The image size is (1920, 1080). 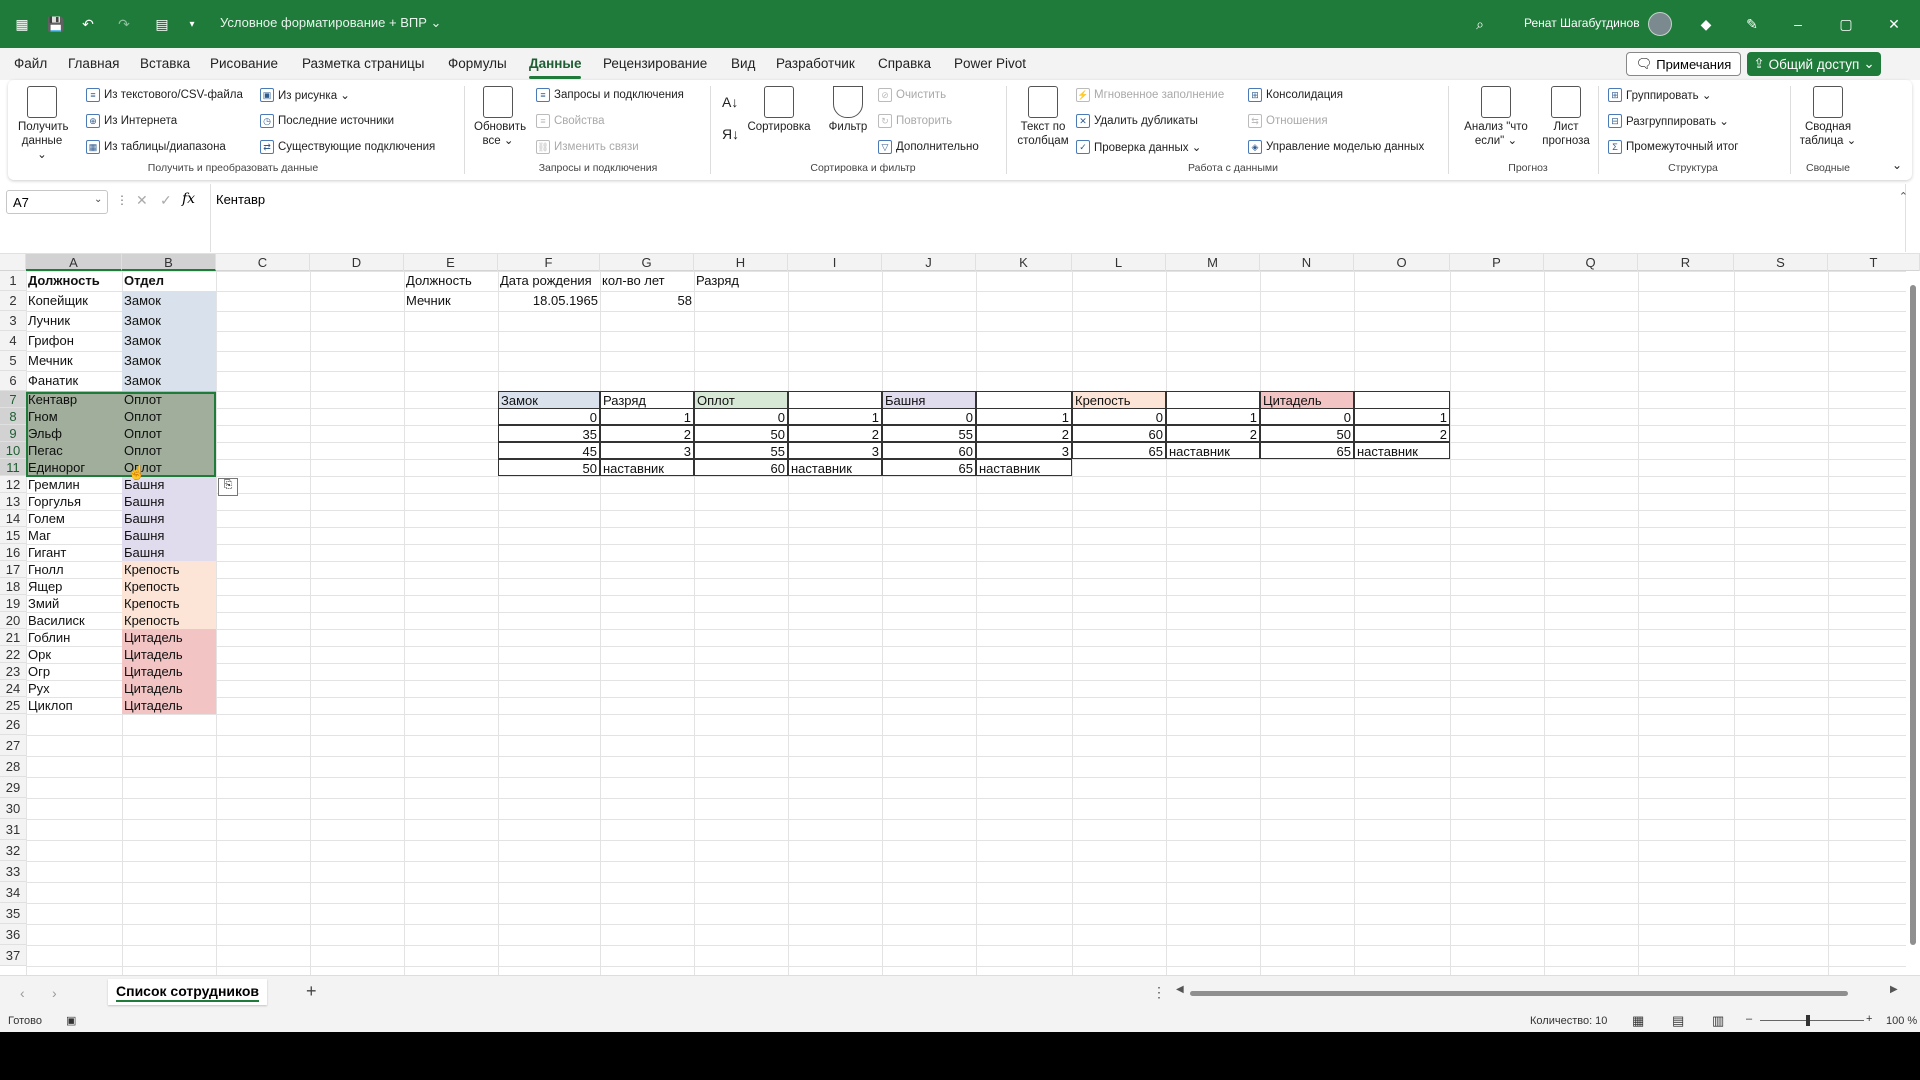 I want to click on queries-connections-button: ≡ Запросы и подключения, so click(x=610, y=95).